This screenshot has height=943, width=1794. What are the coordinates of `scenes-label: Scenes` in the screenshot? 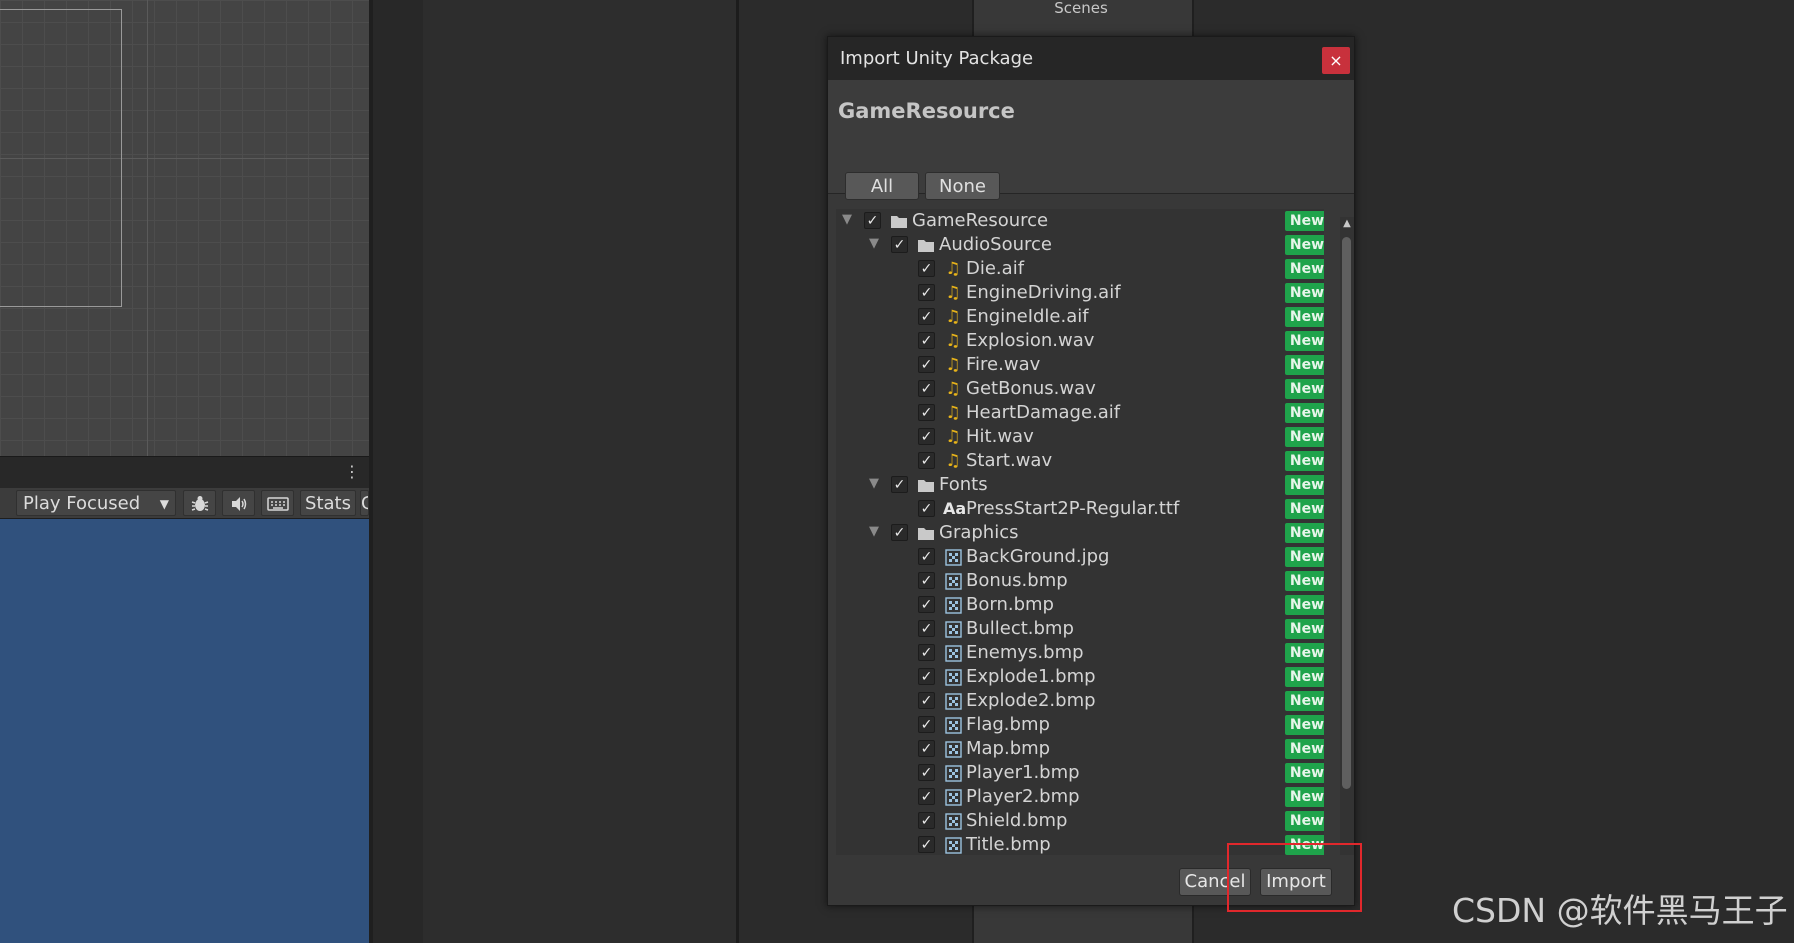 It's located at (1081, 8).